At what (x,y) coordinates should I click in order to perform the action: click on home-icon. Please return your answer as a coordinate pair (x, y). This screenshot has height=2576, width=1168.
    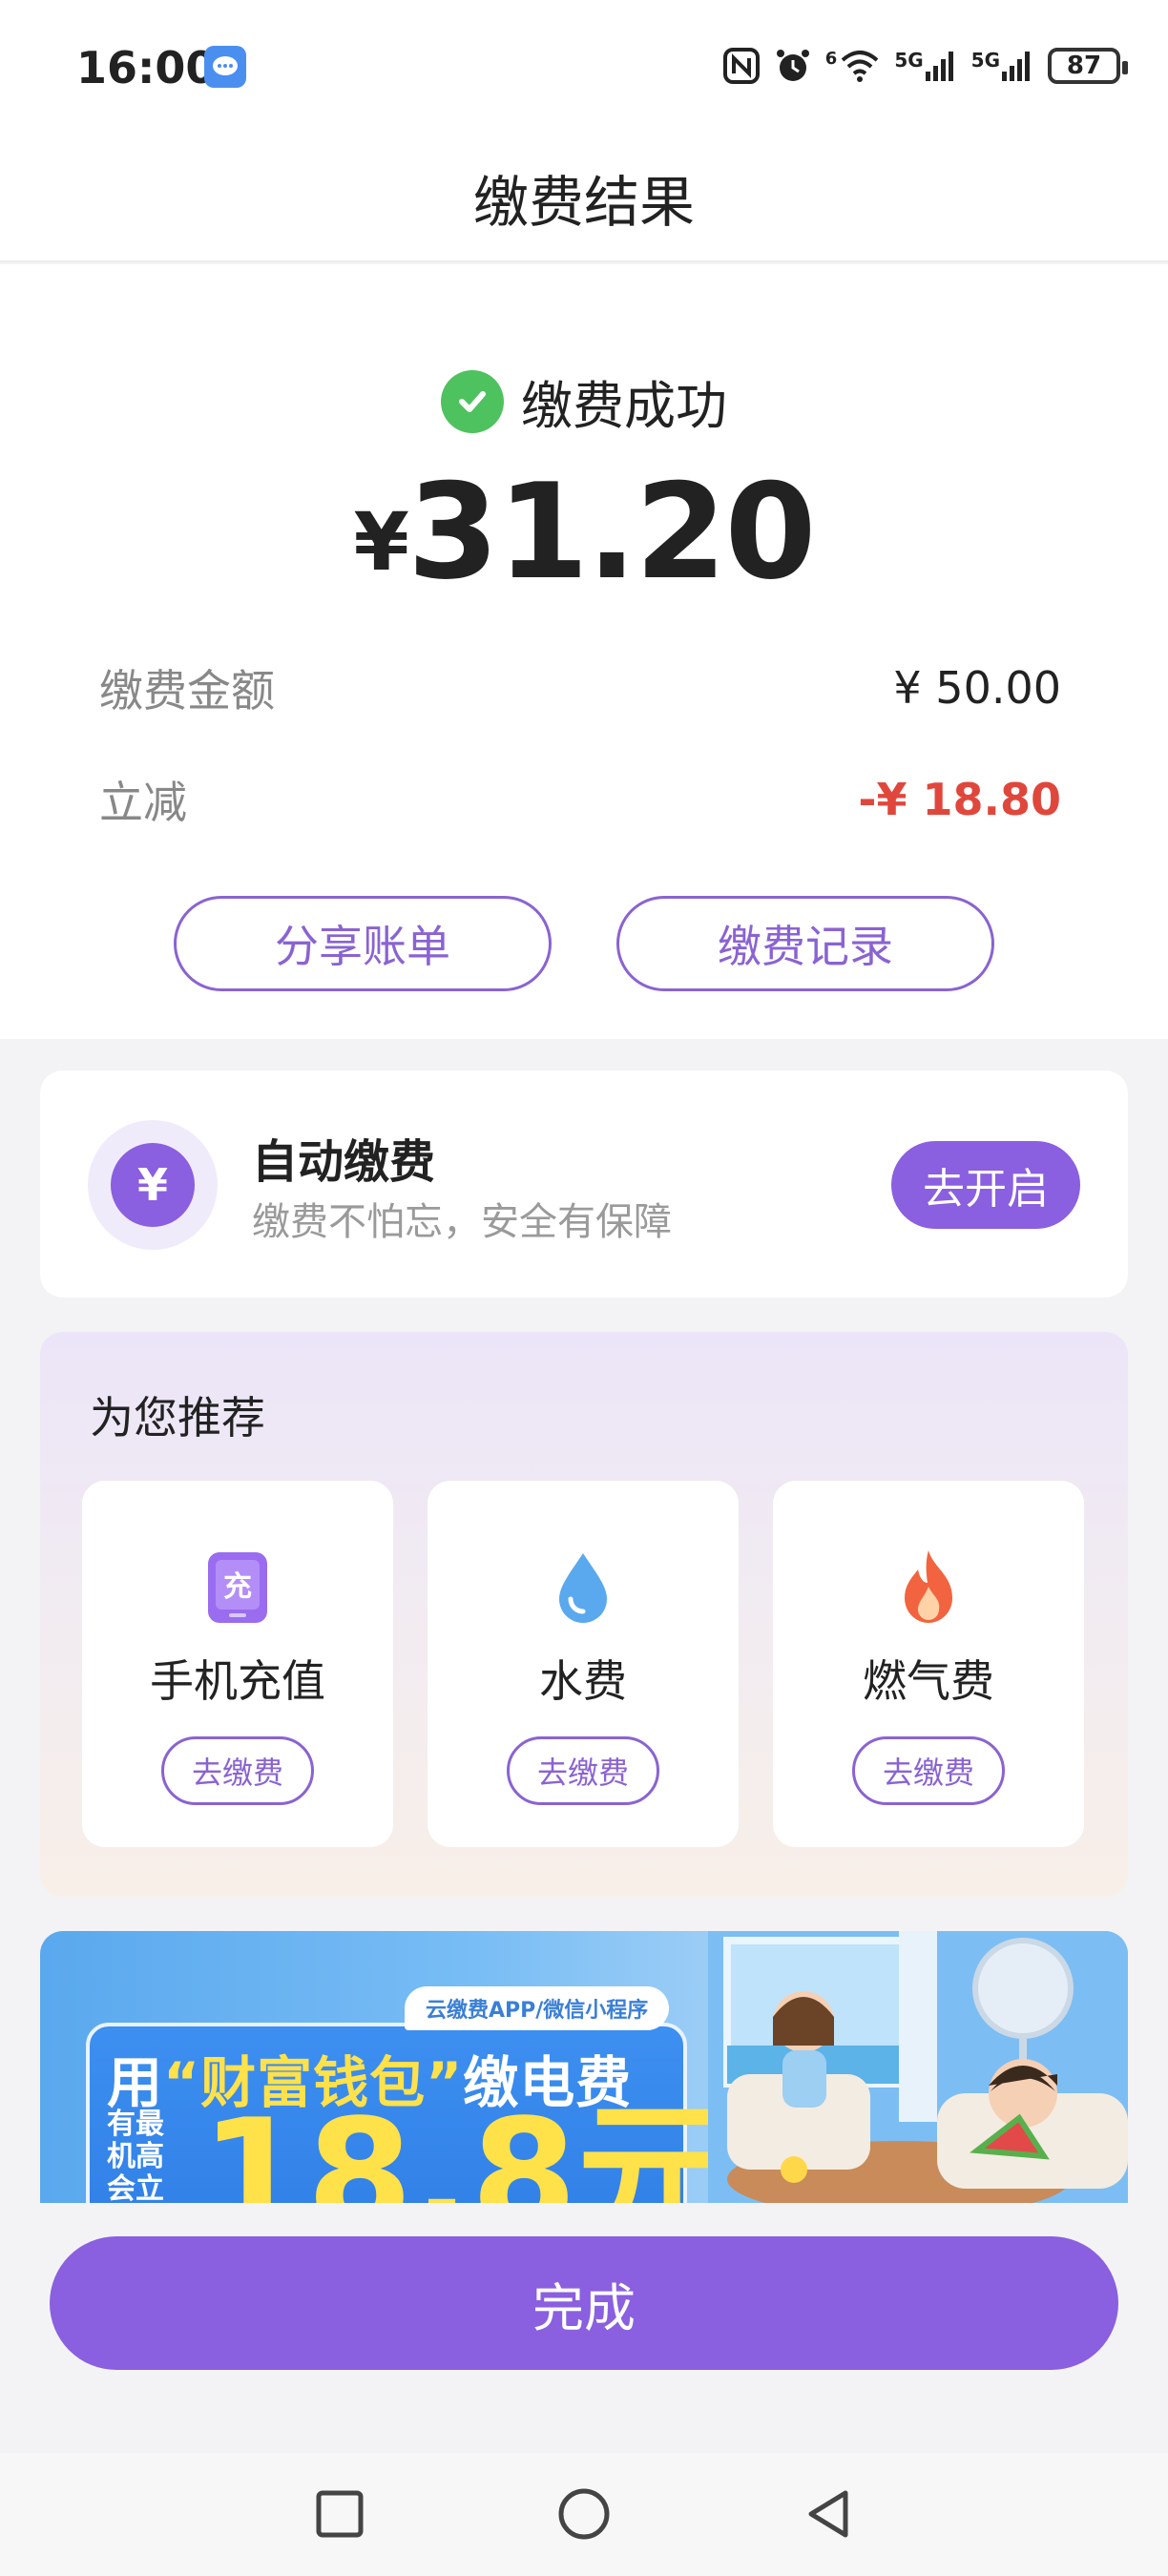
    Looking at the image, I should click on (584, 2514).